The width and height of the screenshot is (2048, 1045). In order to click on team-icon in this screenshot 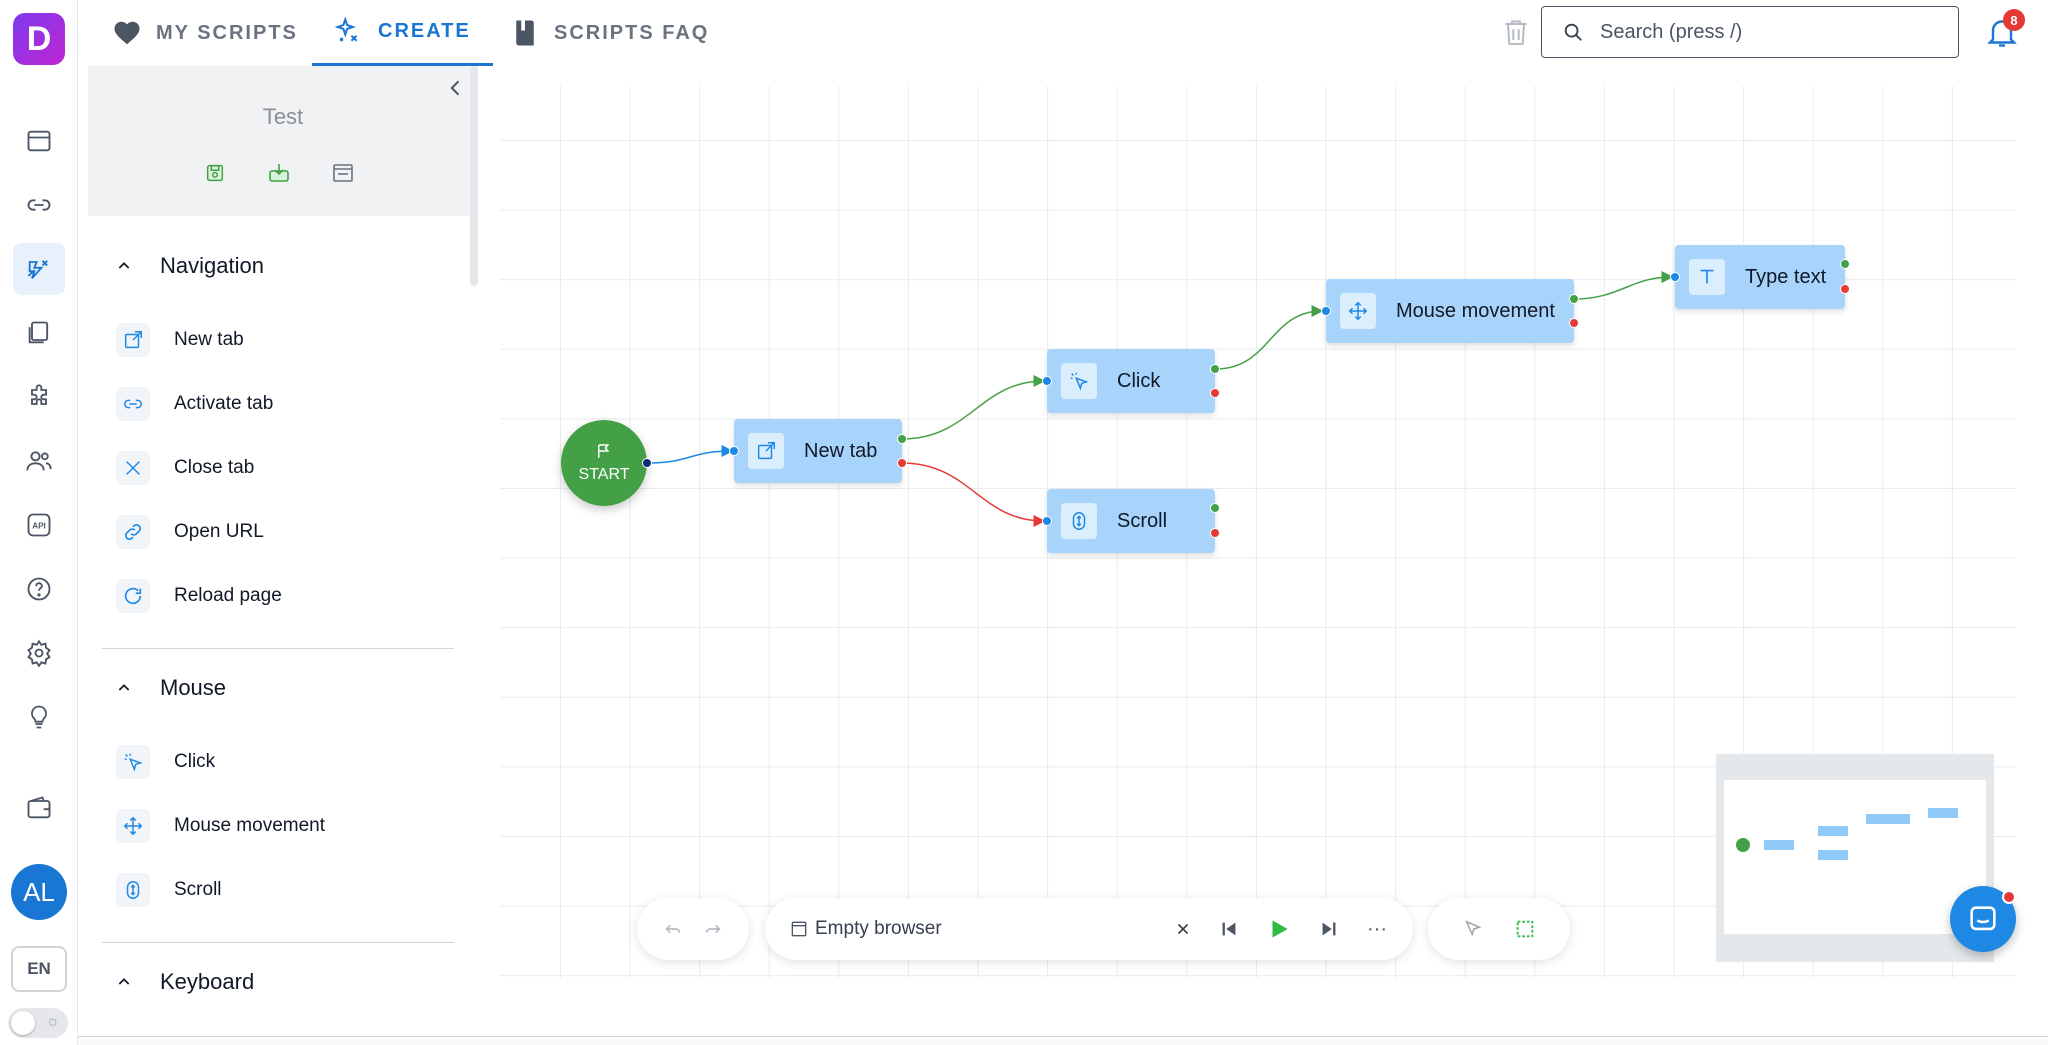, I will do `click(39, 461)`.